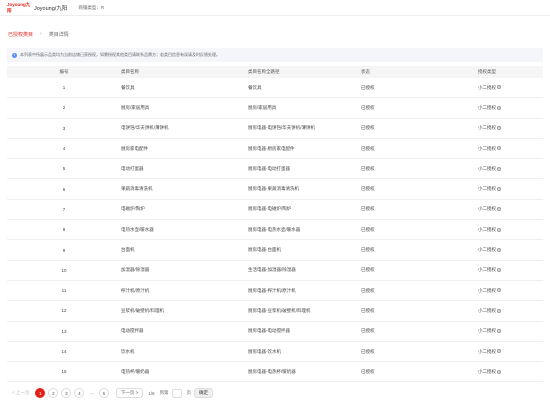 The height and width of the screenshot is (400, 550). I want to click on cell-name: 加湿器/除湿器, so click(135, 270).